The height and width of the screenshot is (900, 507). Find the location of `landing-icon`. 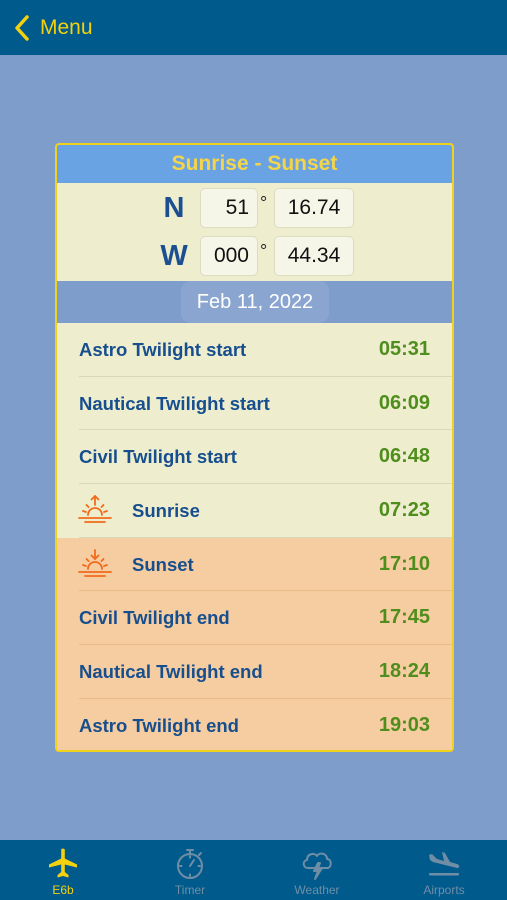

landing-icon is located at coordinates (444, 864).